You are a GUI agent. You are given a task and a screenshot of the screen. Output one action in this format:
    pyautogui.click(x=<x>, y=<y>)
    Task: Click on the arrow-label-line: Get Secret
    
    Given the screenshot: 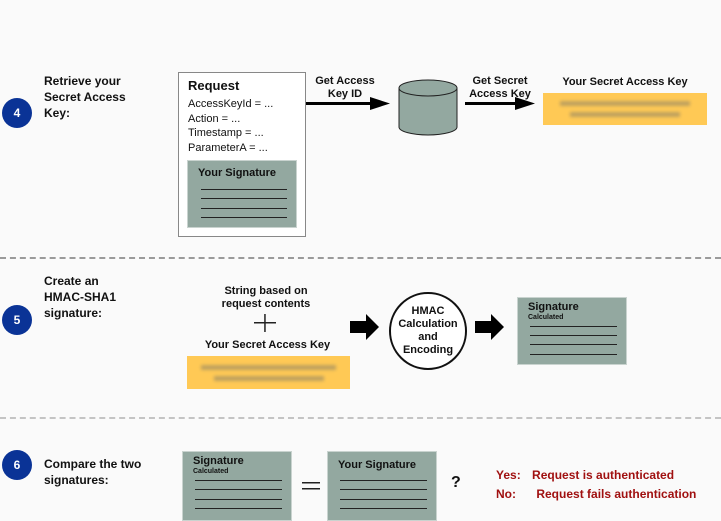 What is the action you would take?
    pyautogui.click(x=500, y=81)
    